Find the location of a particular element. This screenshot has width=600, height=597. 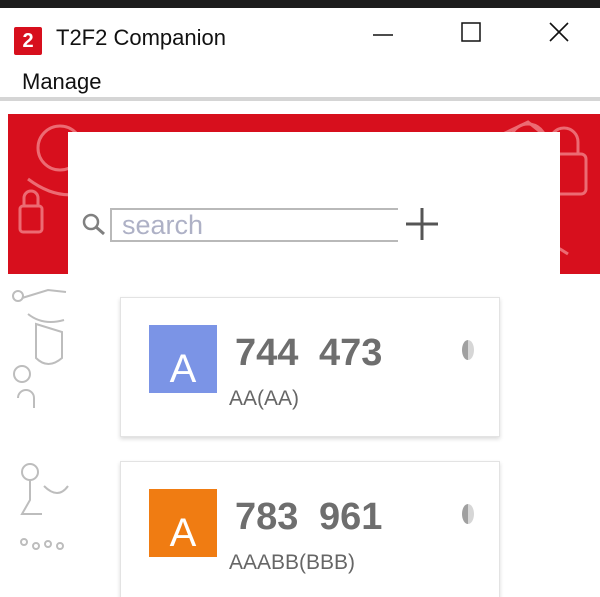

window-title: T2F2 Companion is located at coordinates (141, 37).